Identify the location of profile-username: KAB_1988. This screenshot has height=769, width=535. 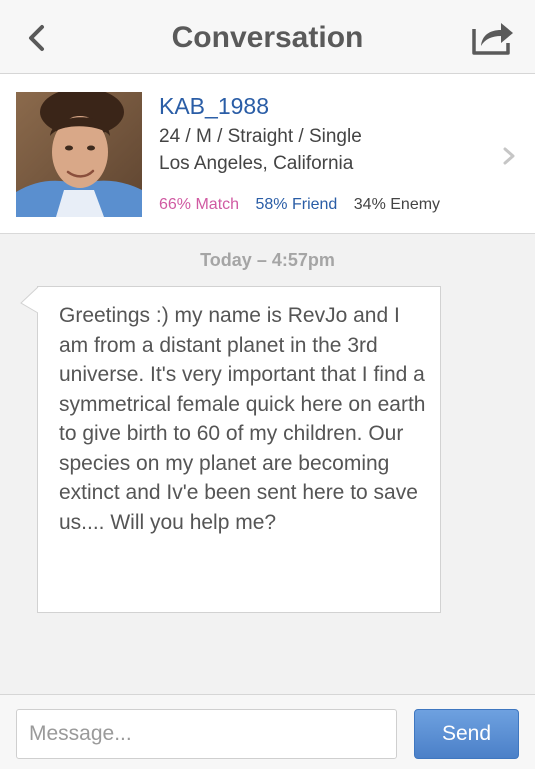
(214, 106).